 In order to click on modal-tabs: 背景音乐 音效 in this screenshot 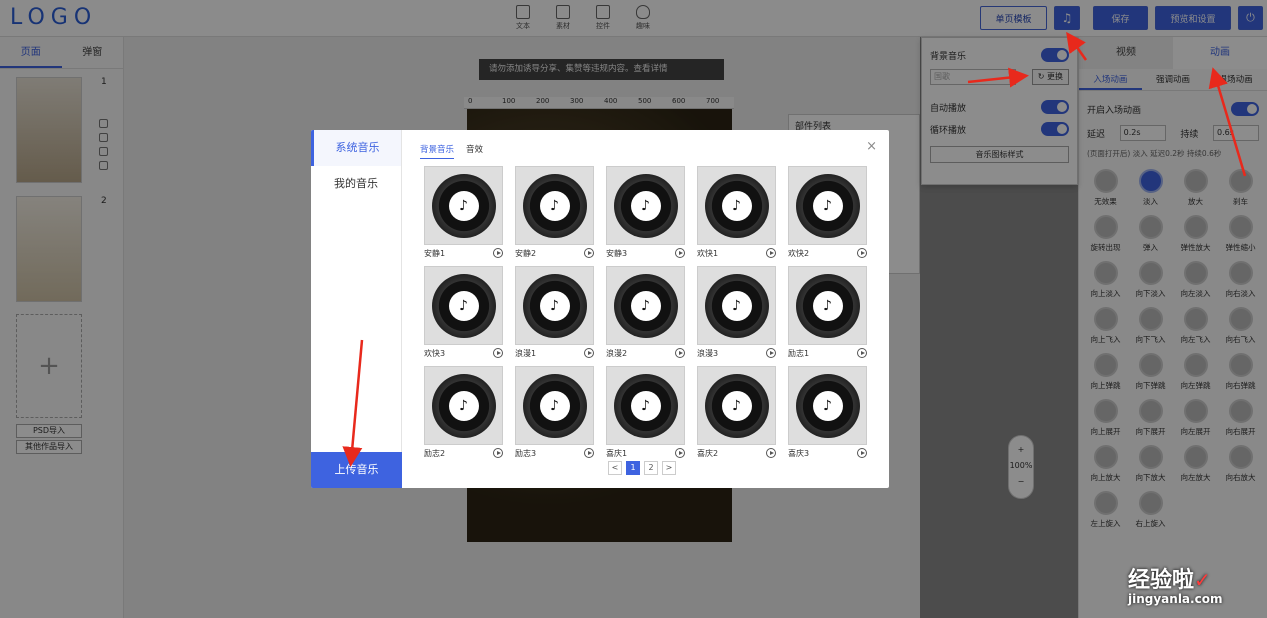, I will do `click(451, 151)`.